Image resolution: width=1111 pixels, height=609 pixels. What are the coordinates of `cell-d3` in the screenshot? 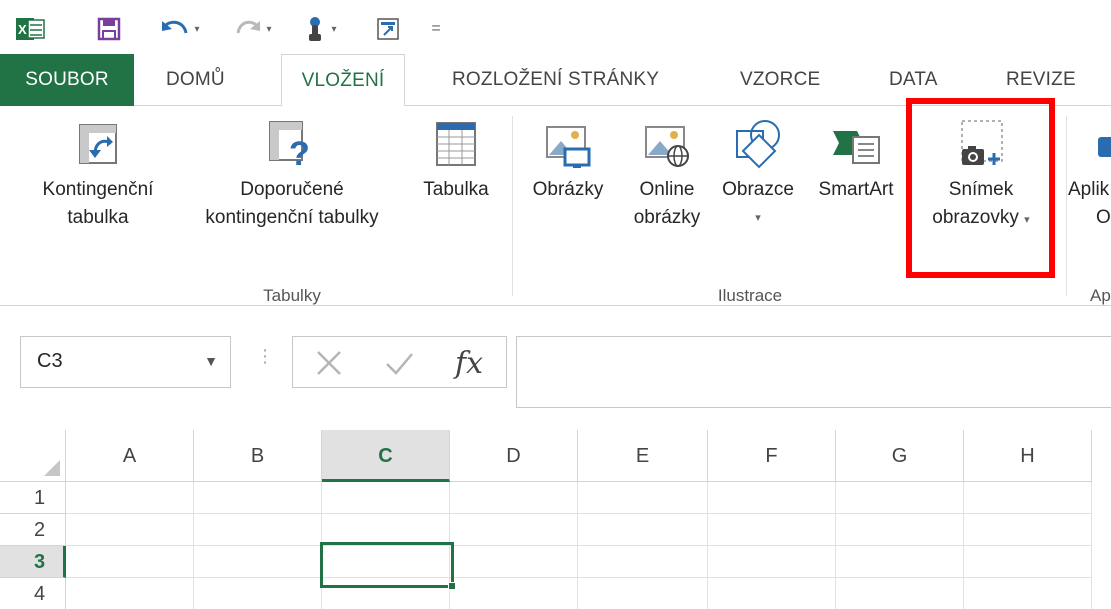 It's located at (514, 562).